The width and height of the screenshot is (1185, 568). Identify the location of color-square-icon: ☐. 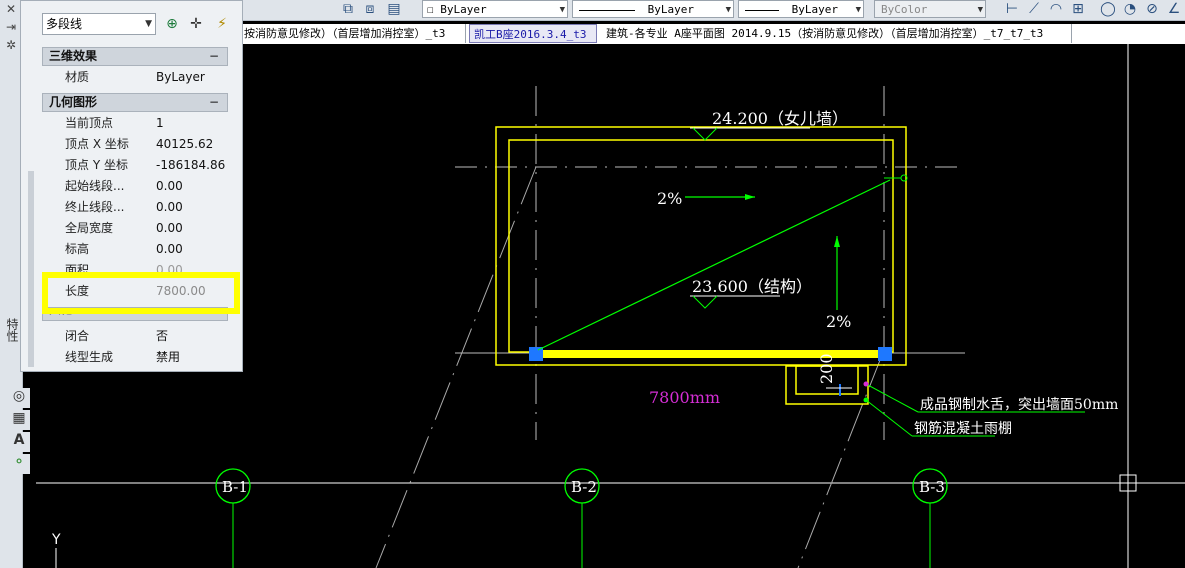
(430, 9).